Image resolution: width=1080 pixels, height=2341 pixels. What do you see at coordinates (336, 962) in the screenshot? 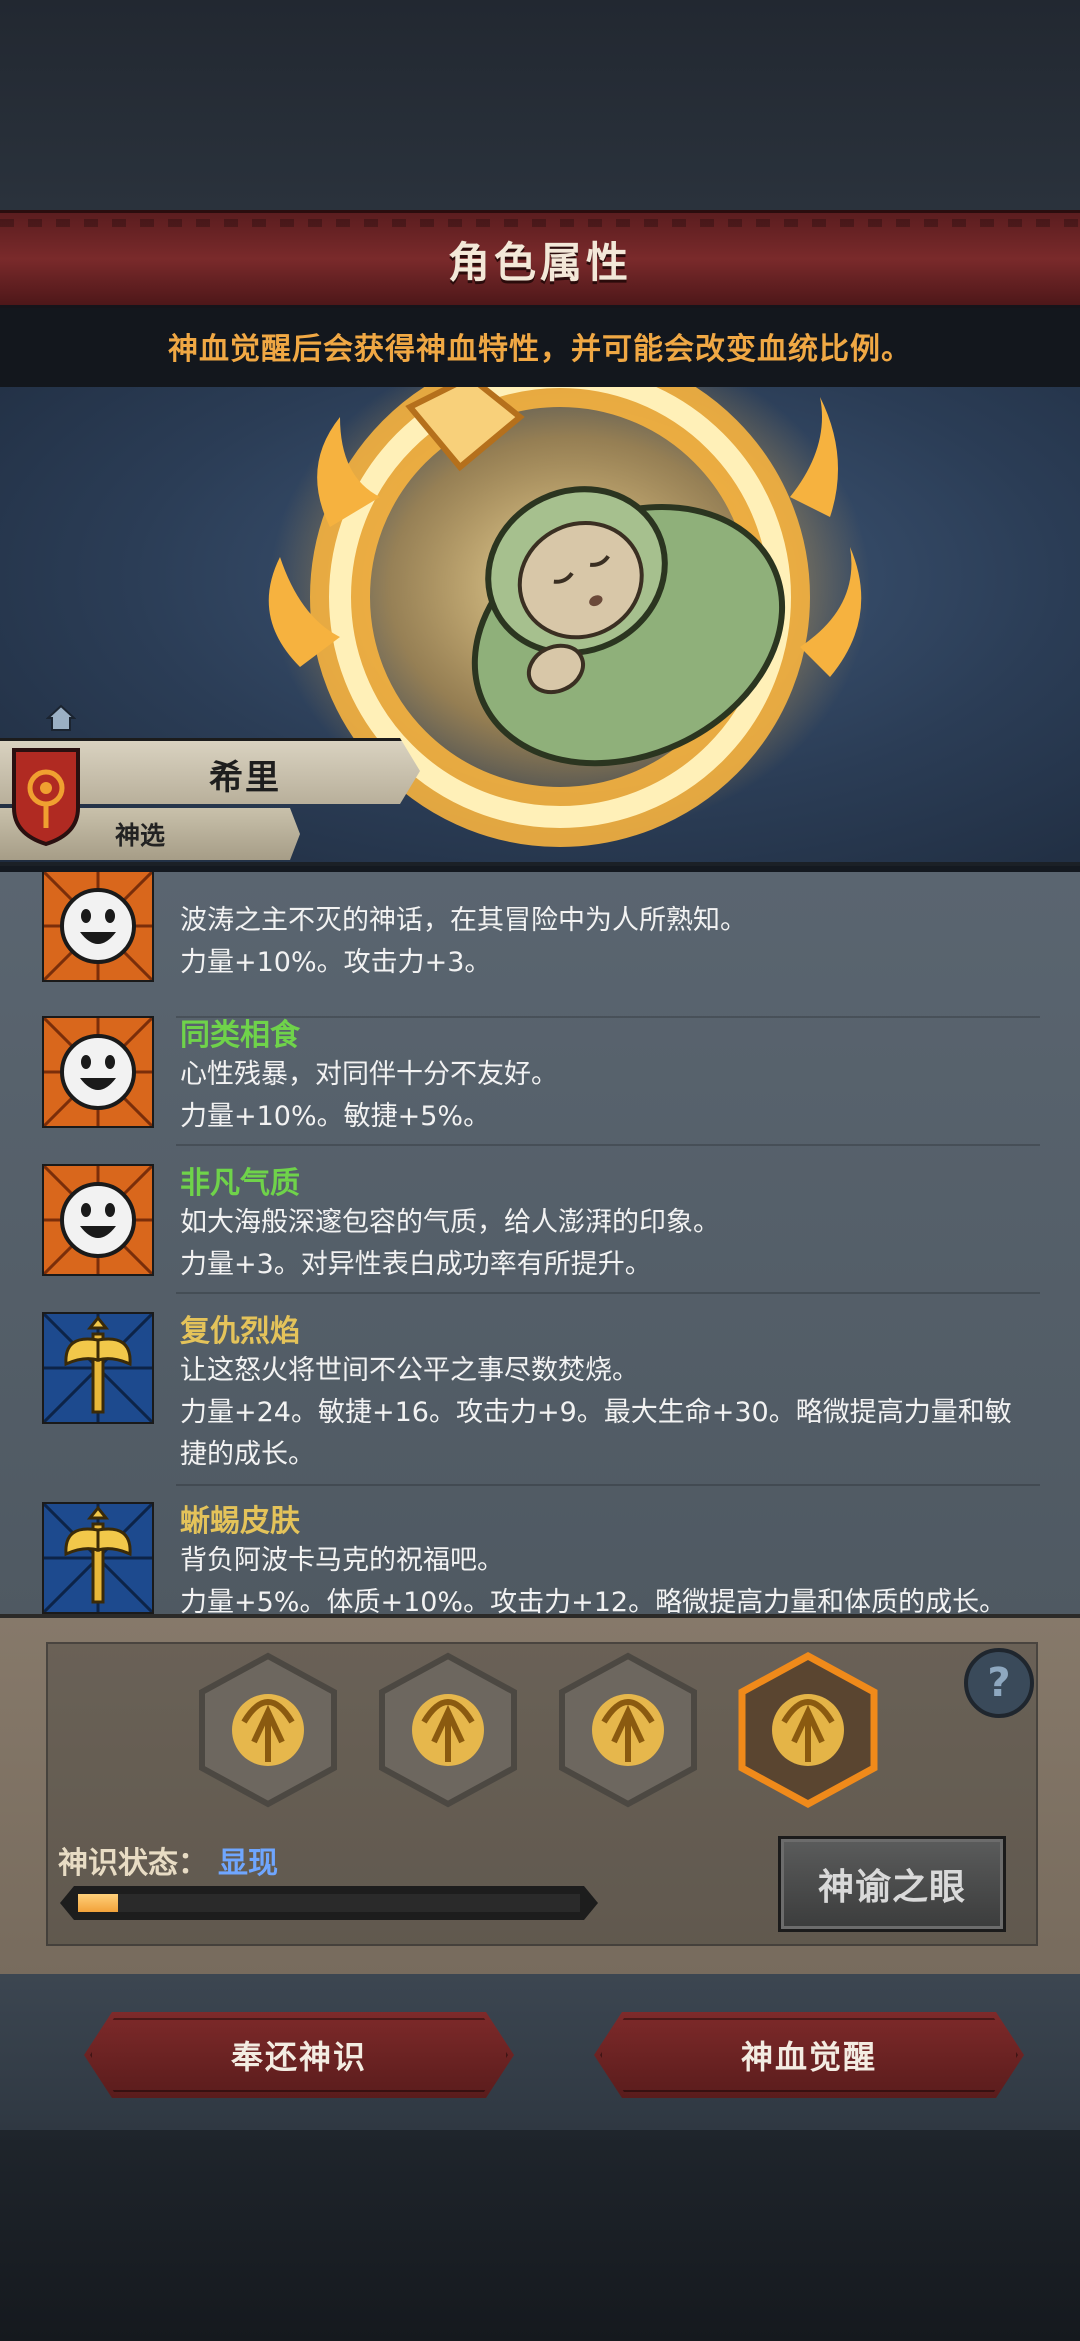
I see `trait-effect: 力量+10%。攻击力+3。` at bounding box center [336, 962].